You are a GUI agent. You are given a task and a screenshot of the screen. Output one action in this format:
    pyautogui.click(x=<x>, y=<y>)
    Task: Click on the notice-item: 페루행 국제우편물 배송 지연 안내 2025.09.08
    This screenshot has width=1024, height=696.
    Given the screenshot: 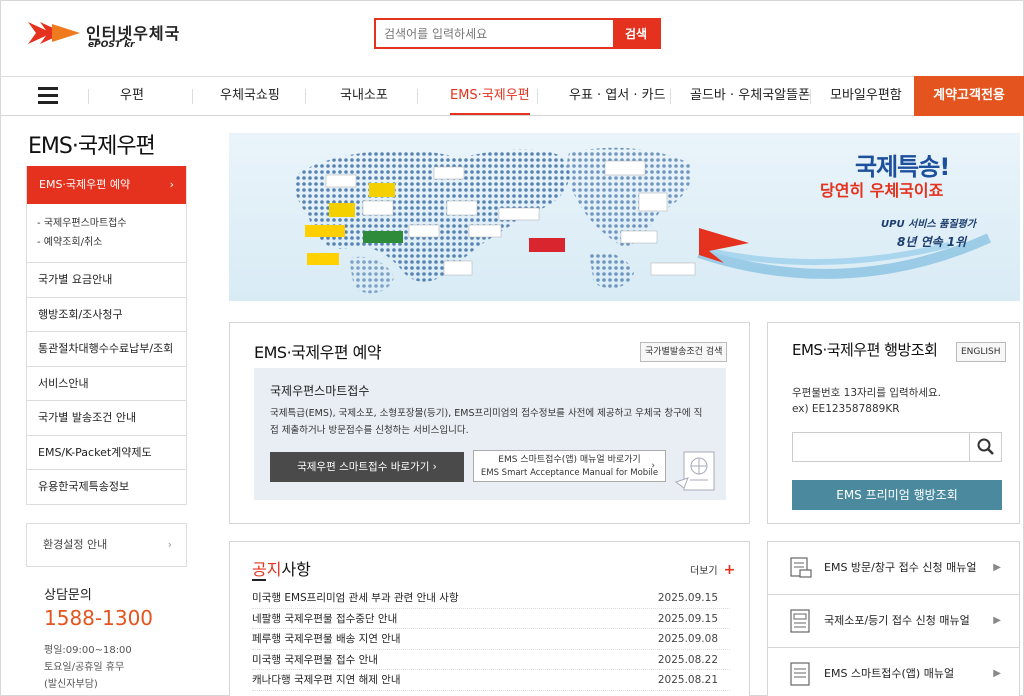 What is the action you would take?
    pyautogui.click(x=491, y=639)
    